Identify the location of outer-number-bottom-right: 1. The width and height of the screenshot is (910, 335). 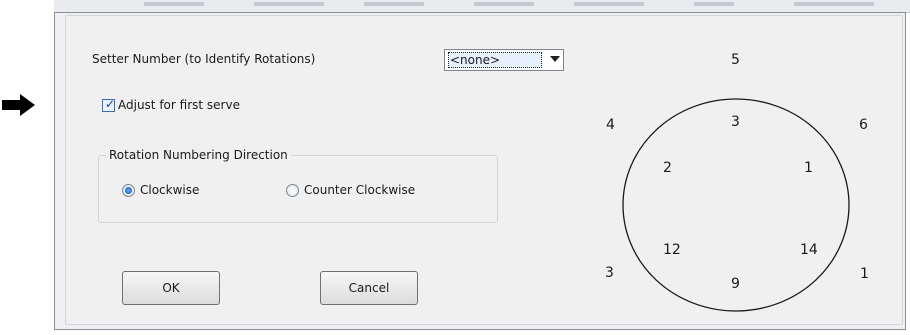
(864, 274).